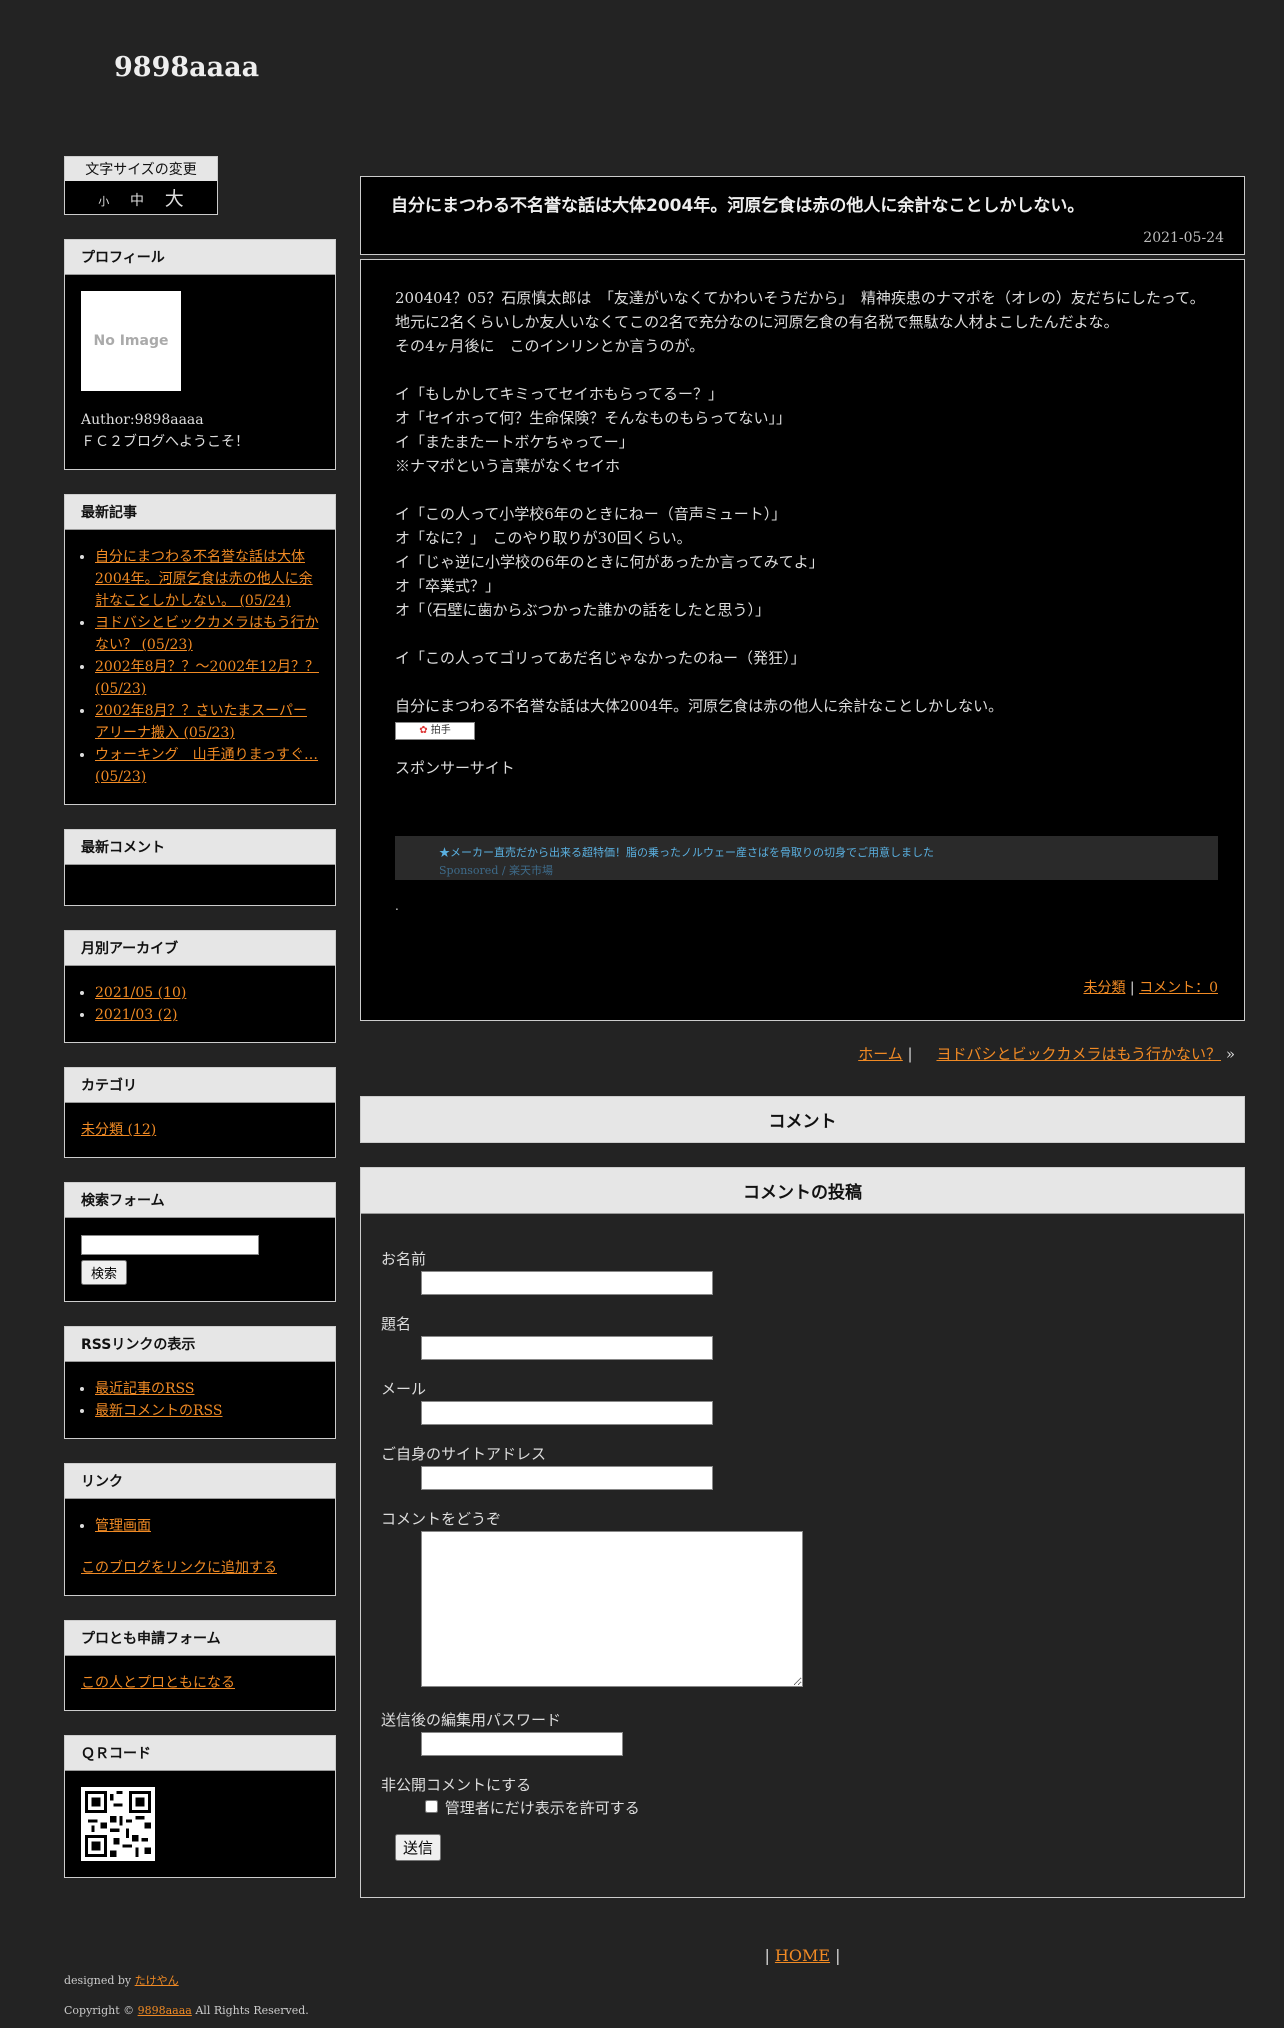  Describe the element at coordinates (252, 2010) in the screenshot. I see `rights-text: All Rights Reserved.` at that location.